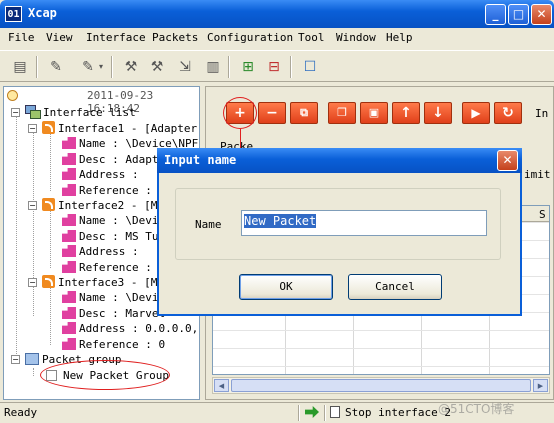 The width and height of the screenshot is (554, 423). I want to click on horizontal-scrollbar: ◀ ▶, so click(381, 385).